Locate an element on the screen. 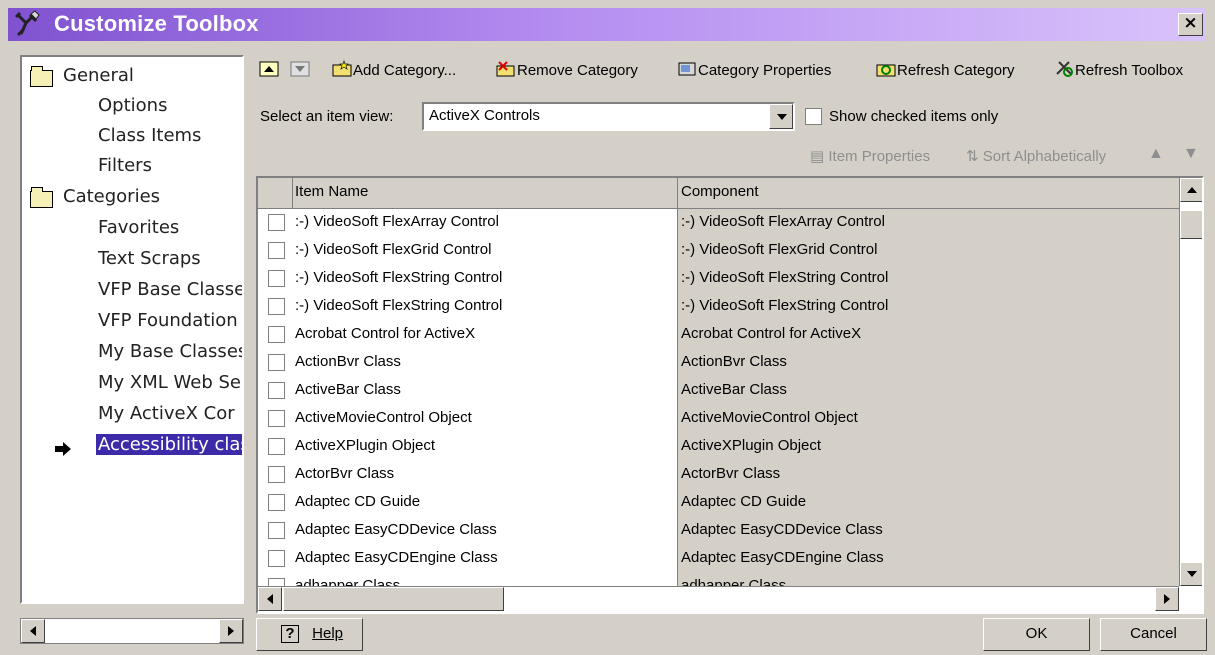 Image resolution: width=1215 pixels, height=655 pixels. tree-item-options: Options is located at coordinates (132, 109).